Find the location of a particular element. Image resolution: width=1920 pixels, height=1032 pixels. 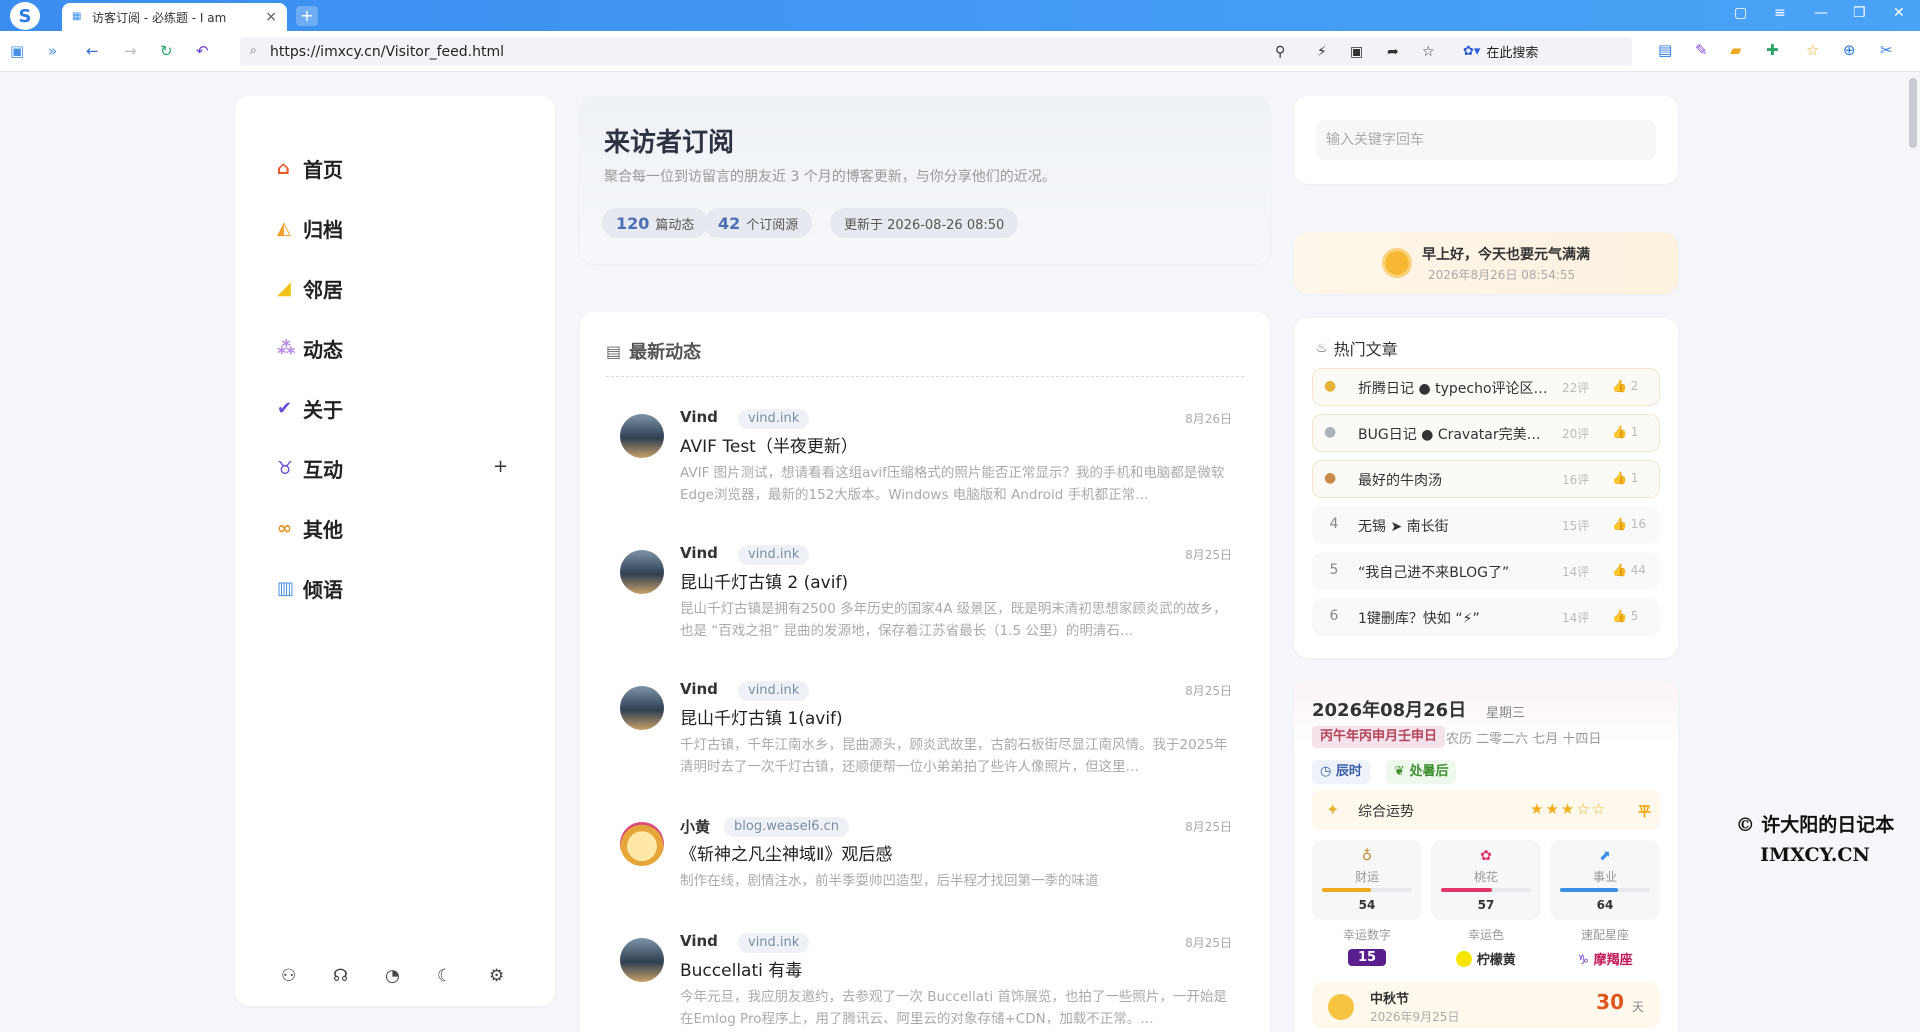

translate-icon: ▤ is located at coordinates (1665, 50).